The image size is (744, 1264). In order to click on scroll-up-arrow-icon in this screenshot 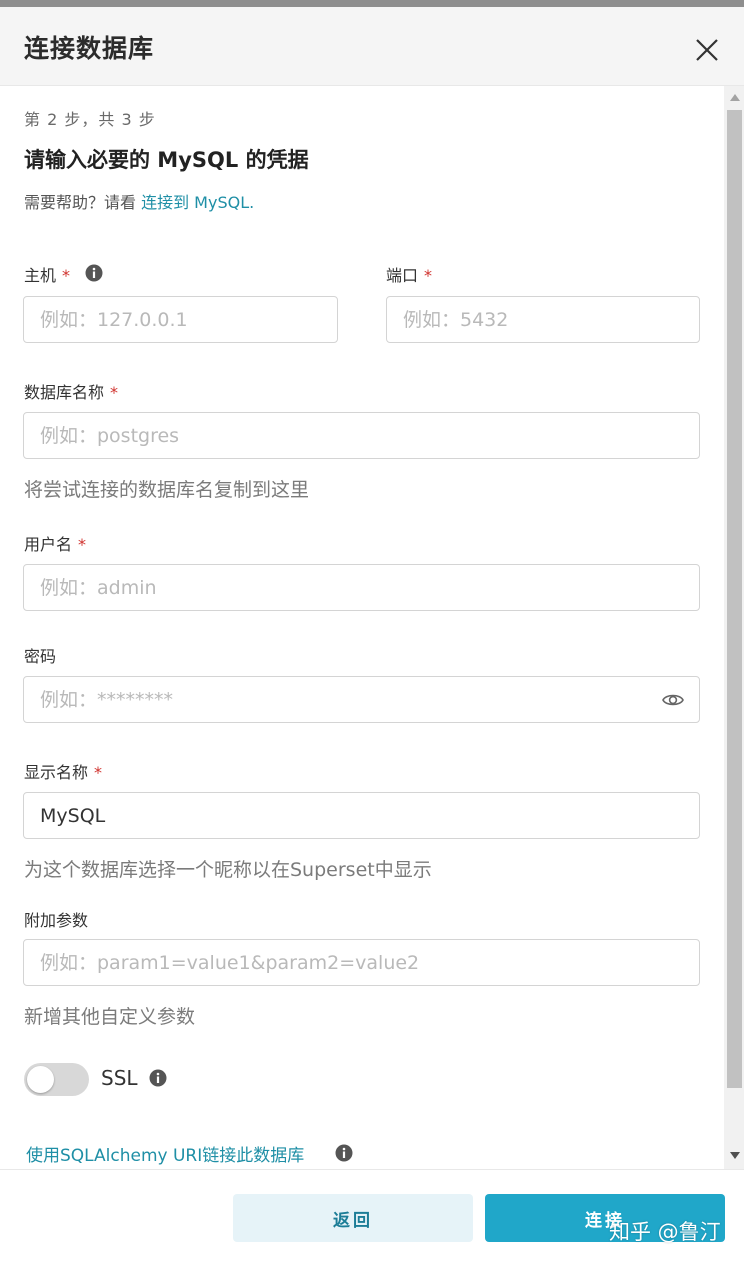, I will do `click(735, 97)`.